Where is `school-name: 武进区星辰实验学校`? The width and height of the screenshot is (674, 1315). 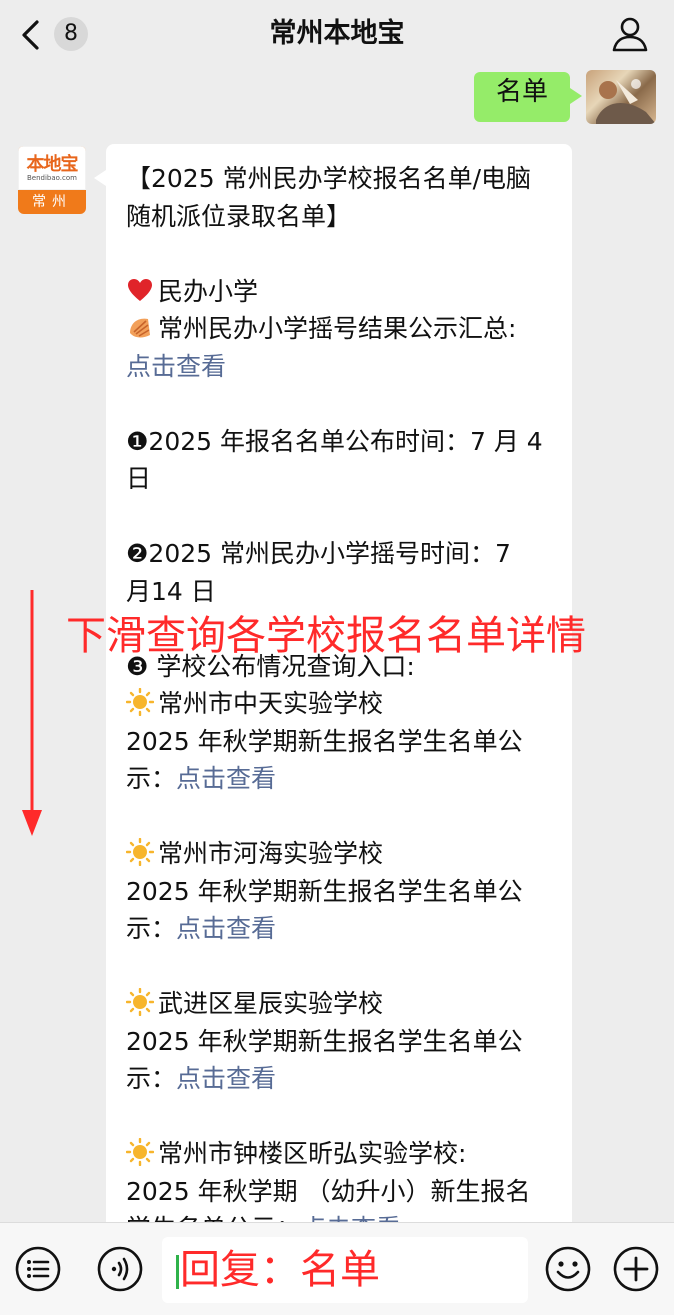 school-name: 武进区星辰实验学校 is located at coordinates (341, 1004).